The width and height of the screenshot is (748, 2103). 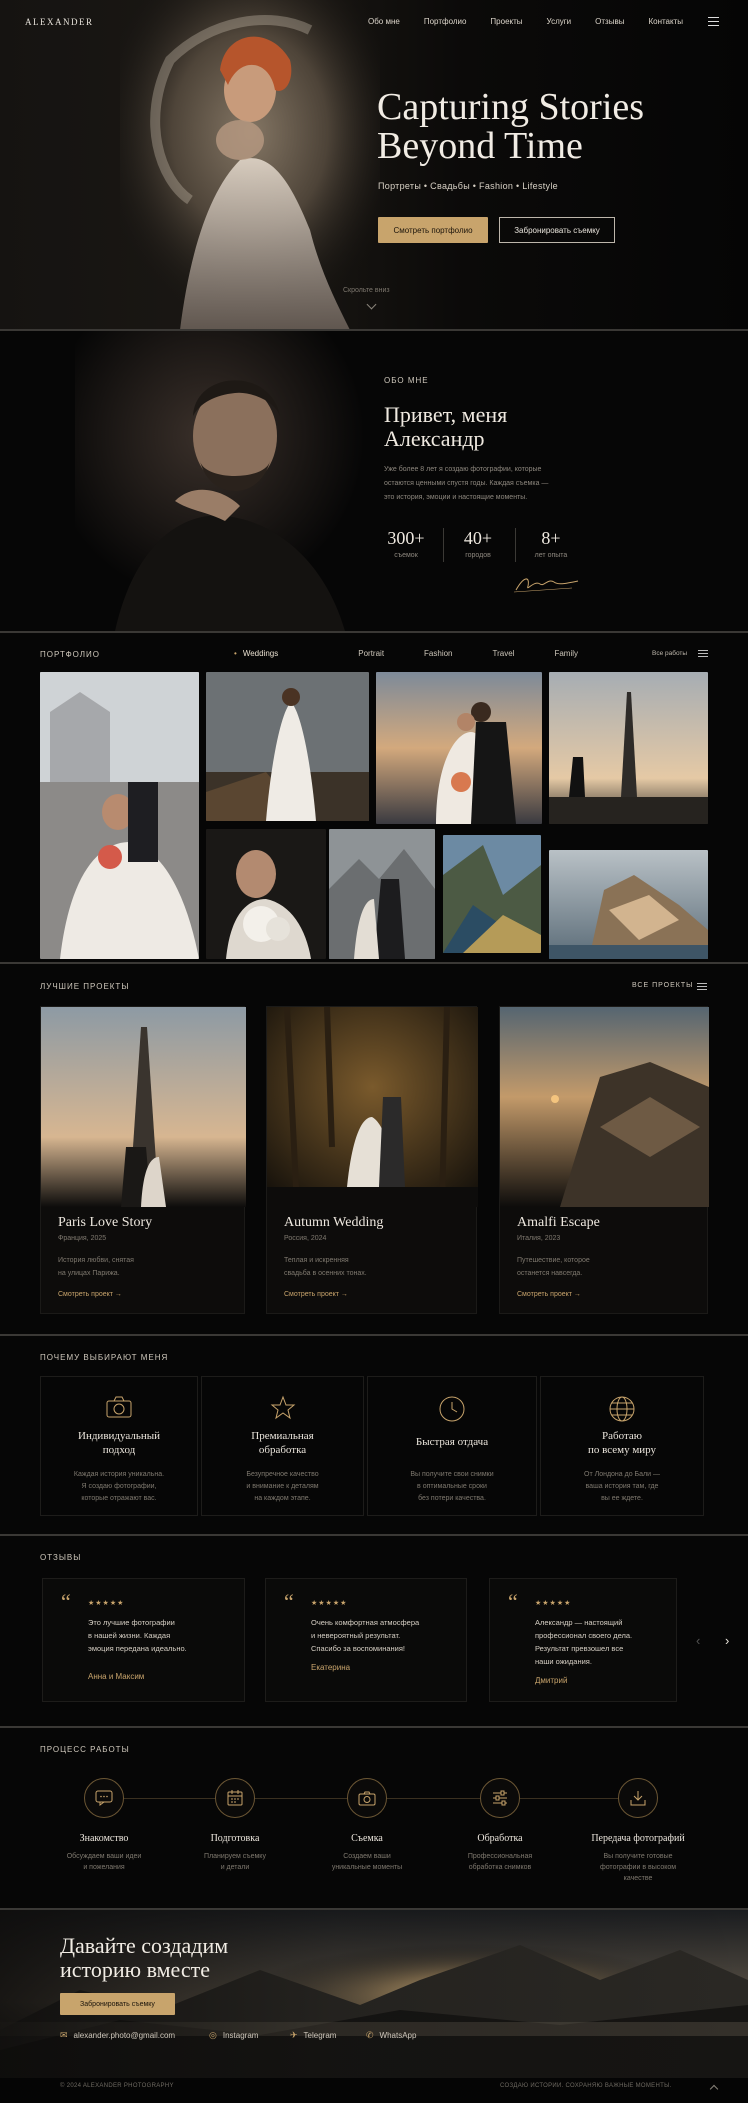 What do you see at coordinates (356, 1635) in the screenshot?
I see `review-text-line: и невероятный результат.` at bounding box center [356, 1635].